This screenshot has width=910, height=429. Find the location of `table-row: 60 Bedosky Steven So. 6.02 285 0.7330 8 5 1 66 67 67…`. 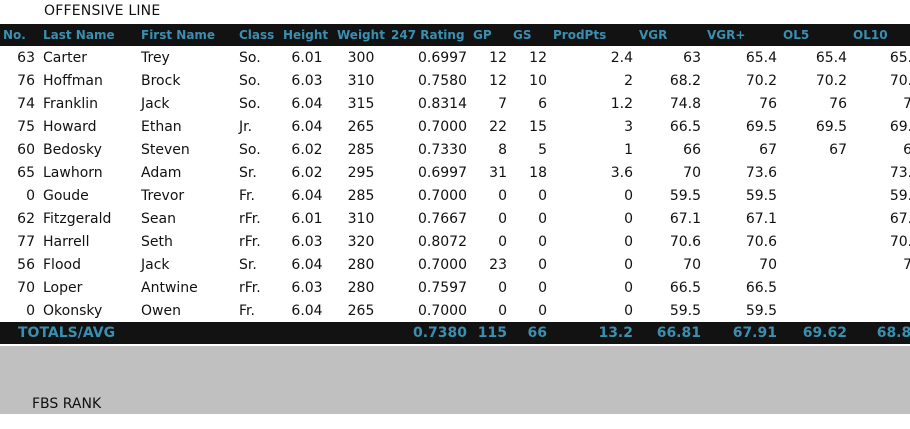

table-row: 60 Bedosky Steven So. 6.02 285 0.7330 8 5 1 66 67 67… is located at coordinates (455, 149).